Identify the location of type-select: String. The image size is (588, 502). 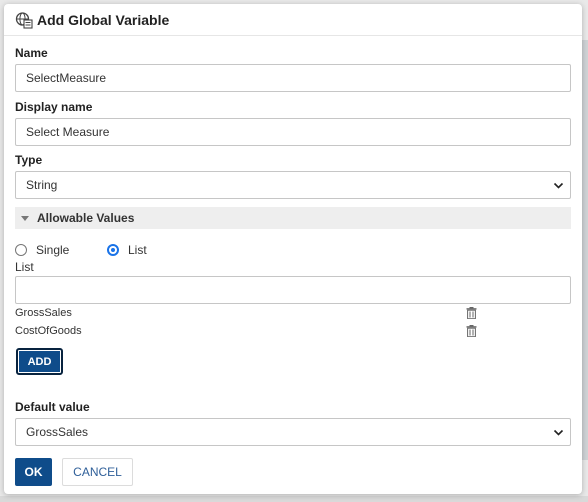
(293, 185).